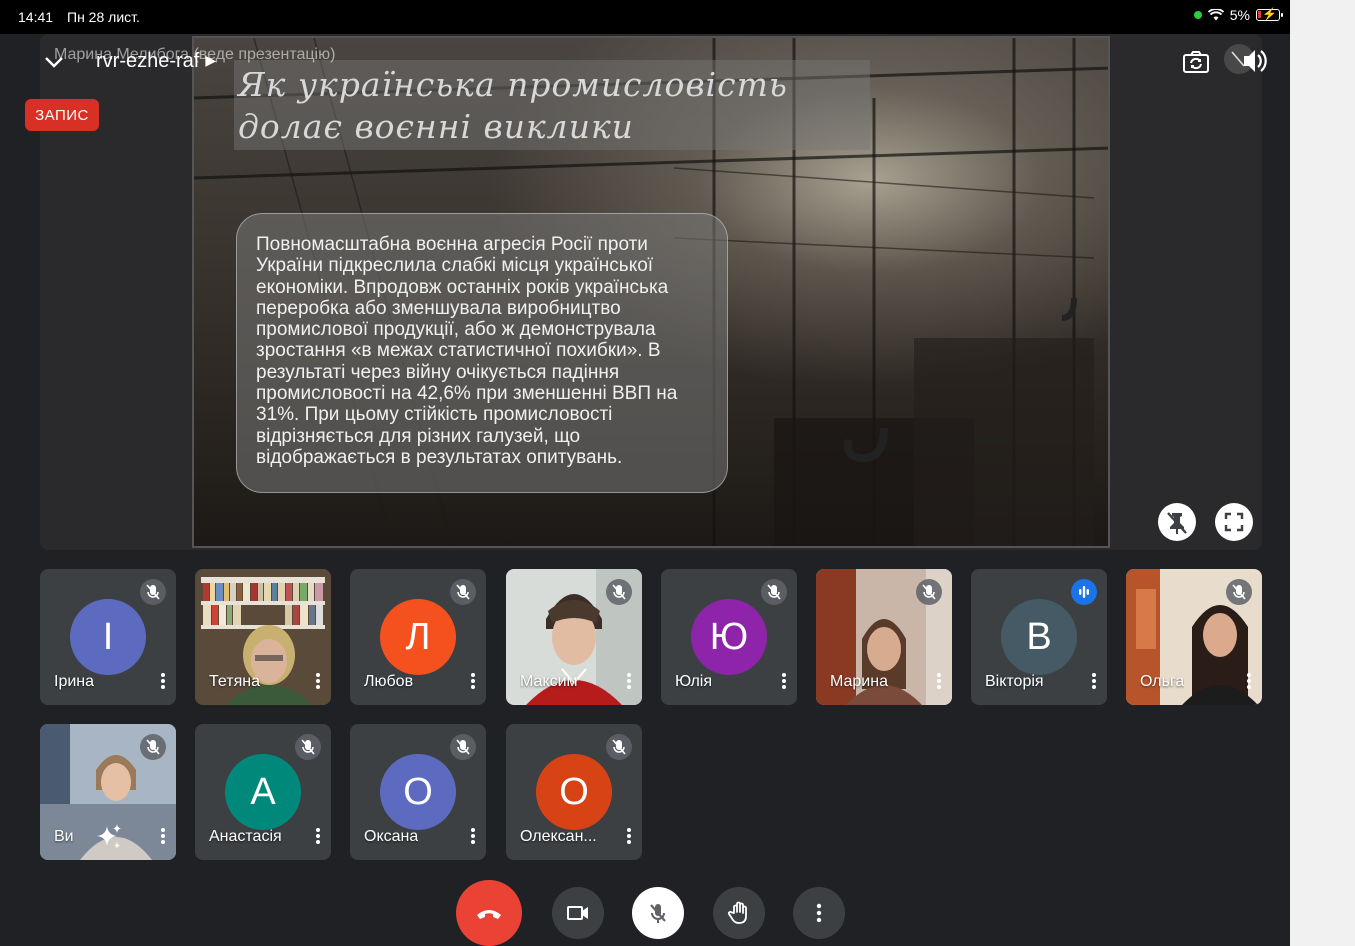 The image size is (1355, 946). I want to click on participant-tile-olha: Ольга, so click(1194, 637).